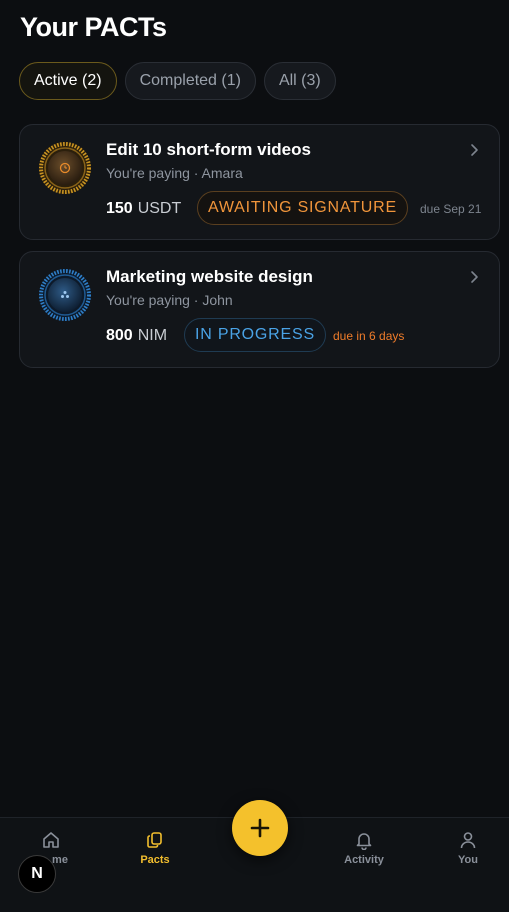 Image resolution: width=509 pixels, height=912 pixels. I want to click on page-title: Your PACTs, so click(93, 27).